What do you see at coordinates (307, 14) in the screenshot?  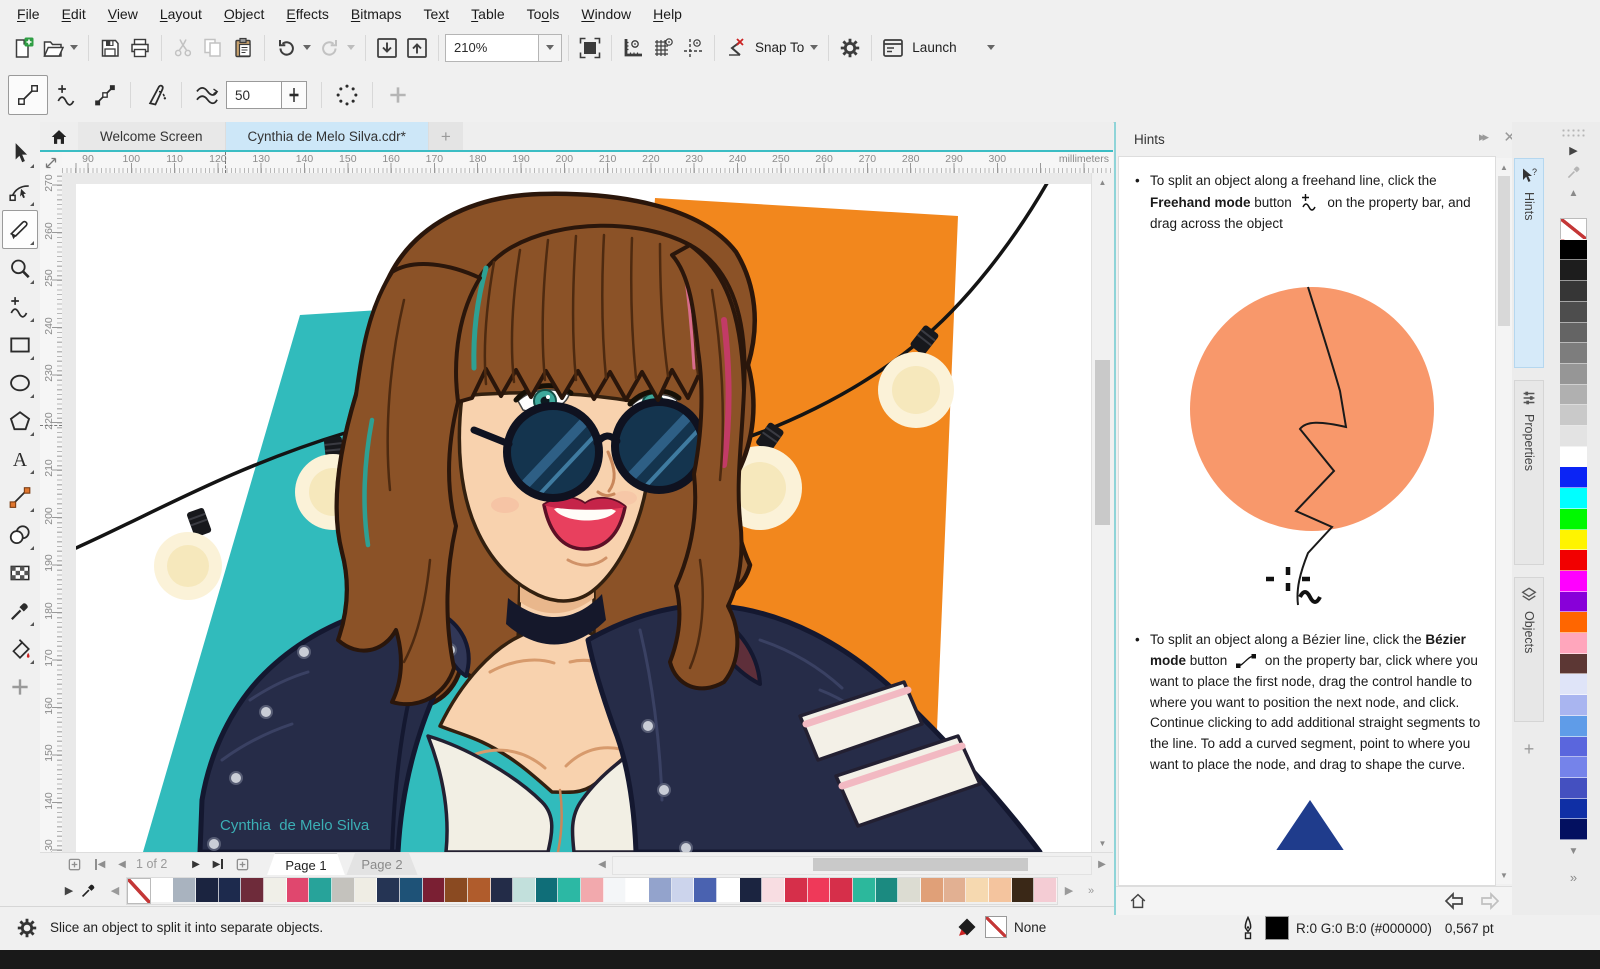 I see `menu-effects: Effects` at bounding box center [307, 14].